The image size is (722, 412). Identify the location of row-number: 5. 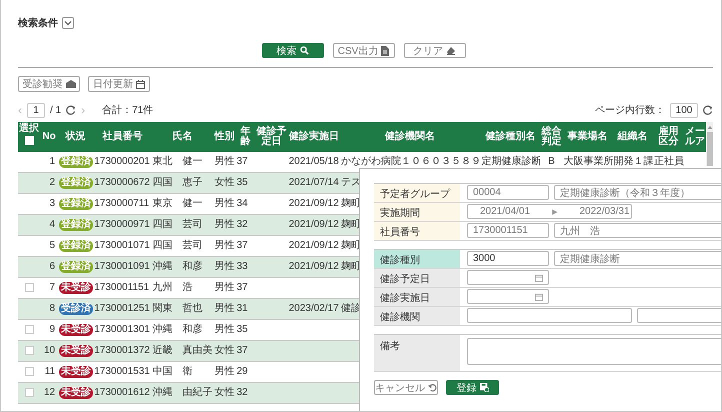
(53, 245).